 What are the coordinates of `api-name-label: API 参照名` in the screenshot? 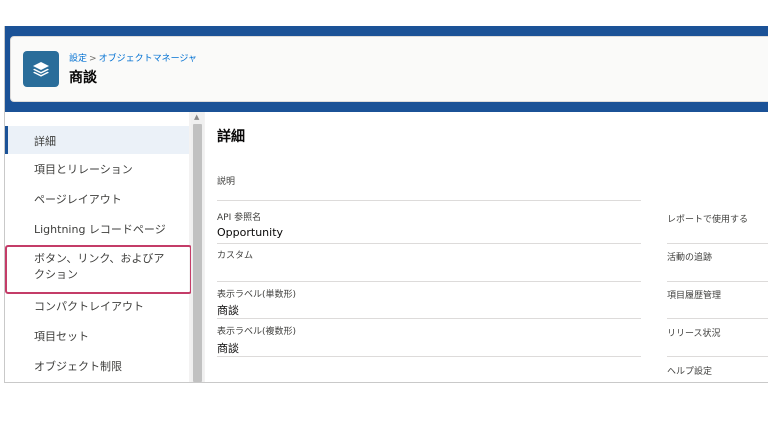 It's located at (239, 218).